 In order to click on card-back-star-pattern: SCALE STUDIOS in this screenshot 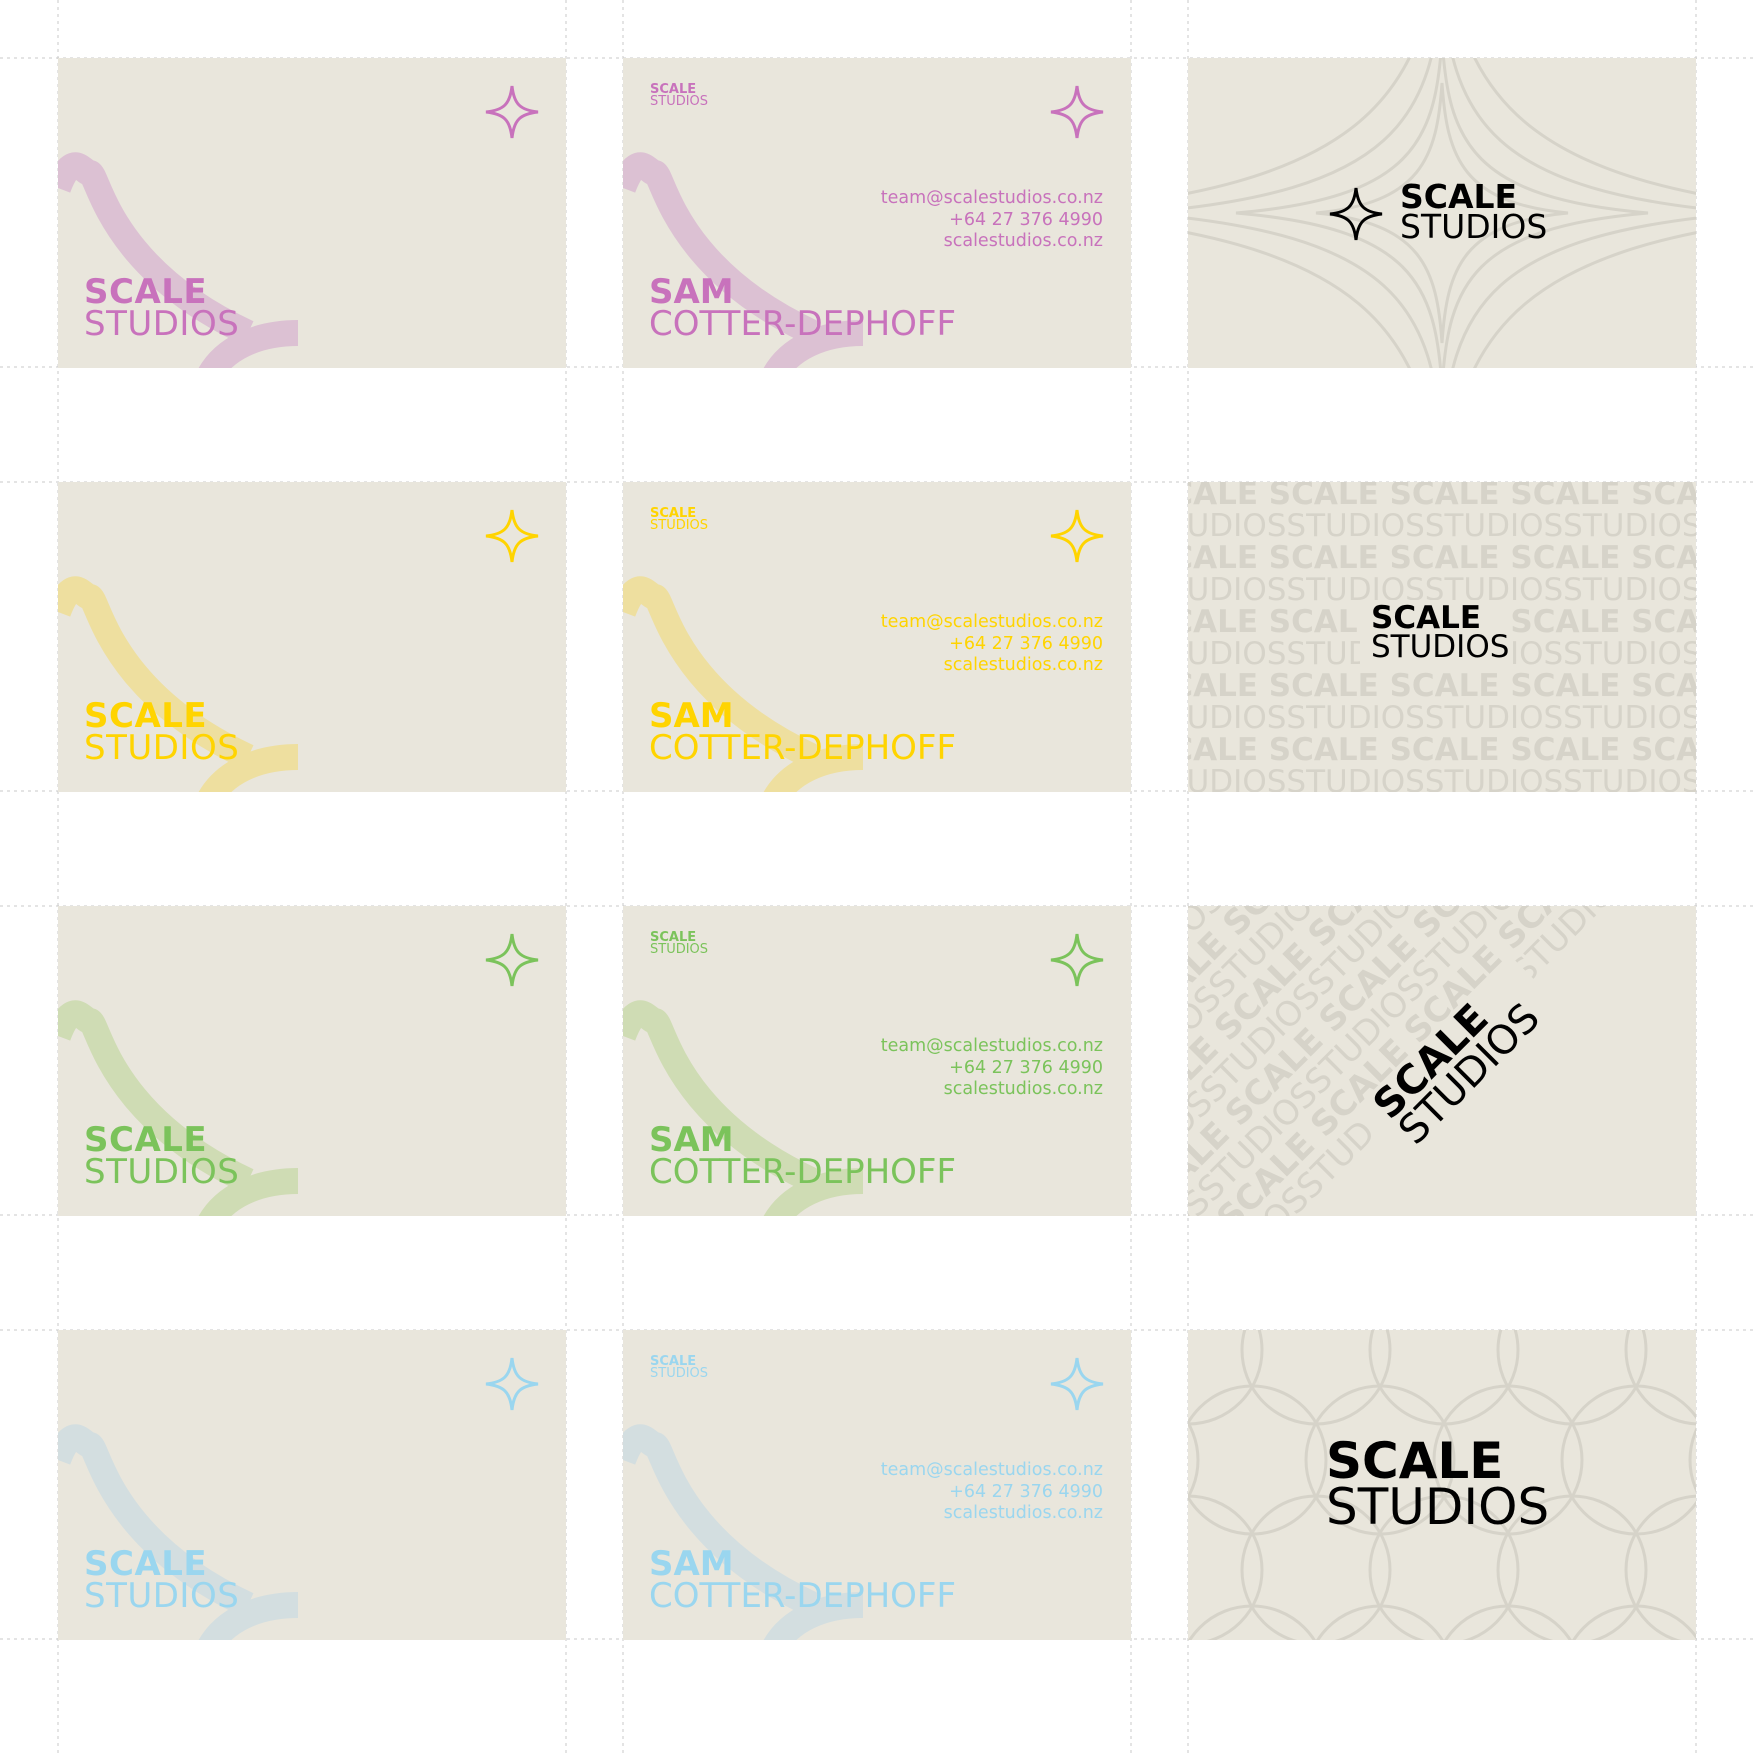, I will do `click(1442, 213)`.